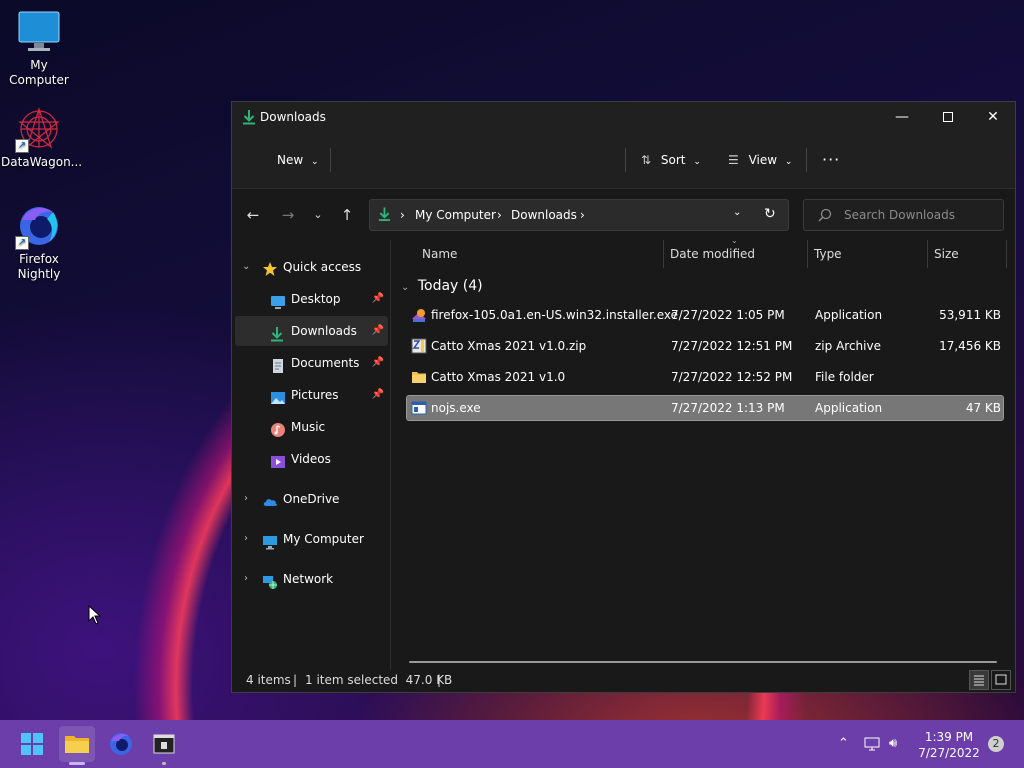 This screenshot has width=1024, height=768. Describe the element at coordinates (347, 215) in the screenshot. I see `up-arrow-icon: ↑` at that location.